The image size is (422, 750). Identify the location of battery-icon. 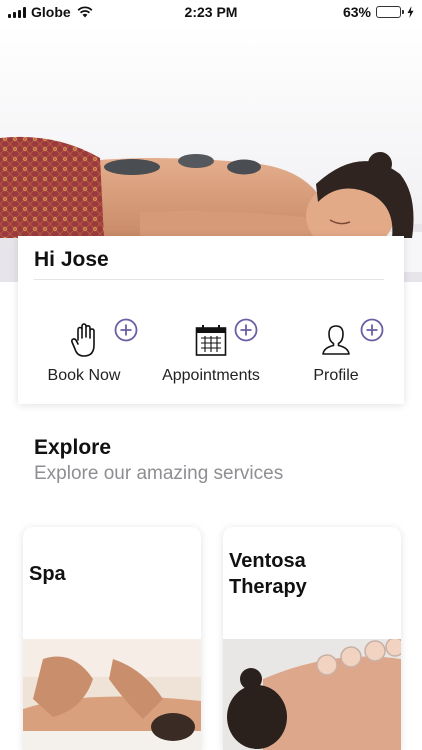
(390, 12).